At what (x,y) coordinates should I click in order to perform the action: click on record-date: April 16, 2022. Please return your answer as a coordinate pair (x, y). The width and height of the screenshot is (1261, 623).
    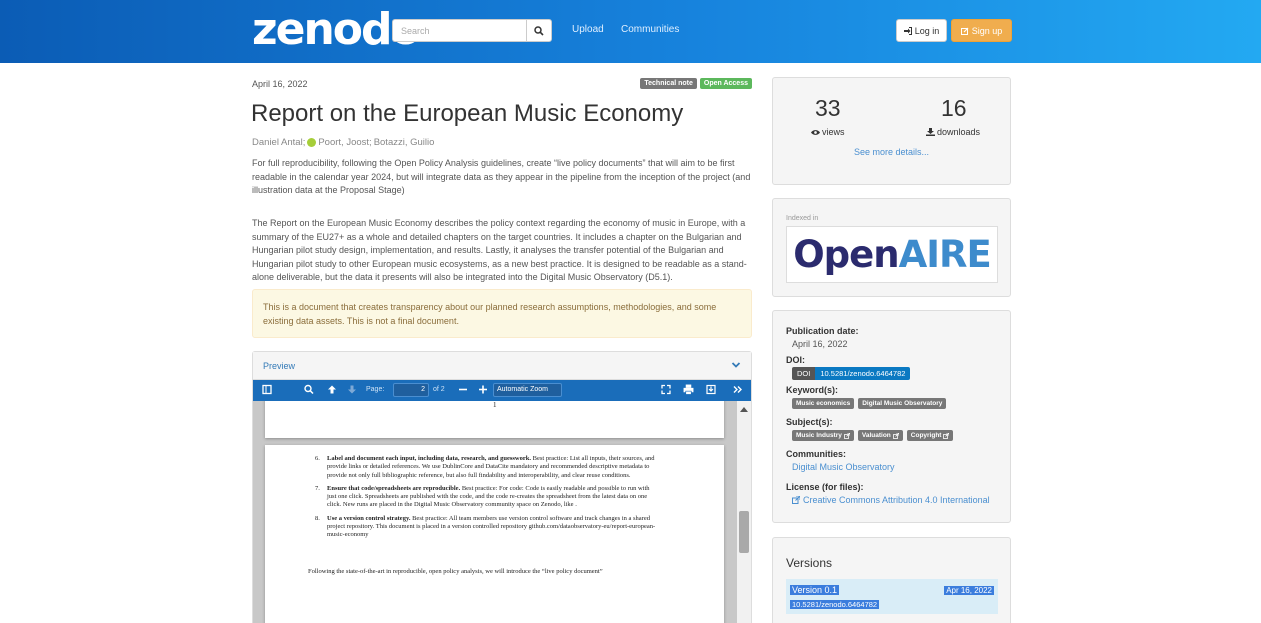
    Looking at the image, I should click on (280, 84).